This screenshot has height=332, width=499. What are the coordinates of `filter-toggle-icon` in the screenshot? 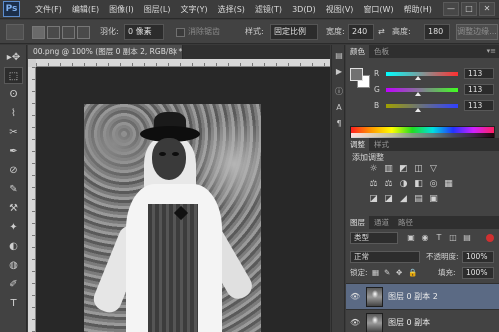 It's located at (490, 238).